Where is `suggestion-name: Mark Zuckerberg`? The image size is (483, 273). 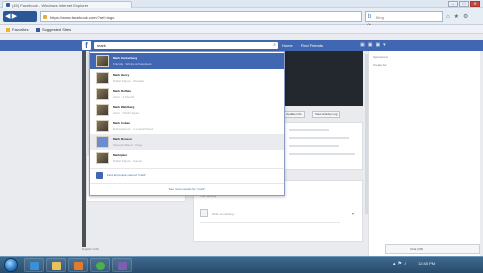
suggestion-name: Mark Zuckerberg is located at coordinates (125, 58).